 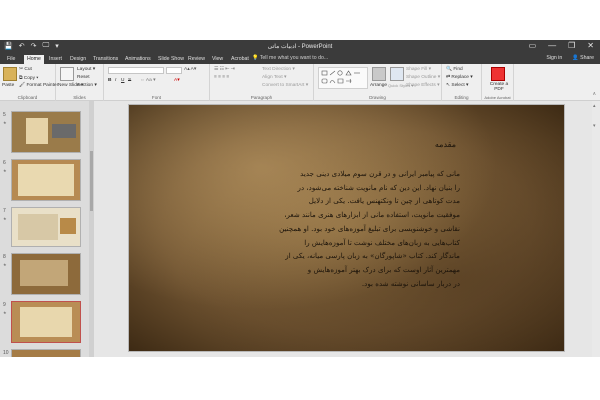 What do you see at coordinates (458, 69) in the screenshot?
I see `find-label: Find` at bounding box center [458, 69].